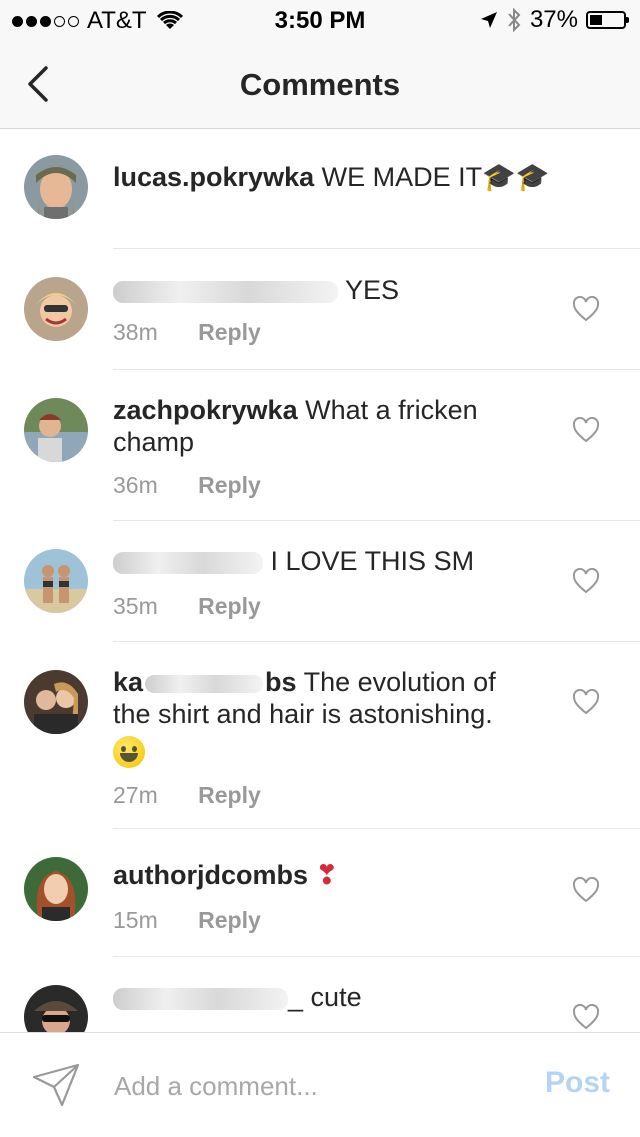  I want to click on battery-fill, so click(596, 20).